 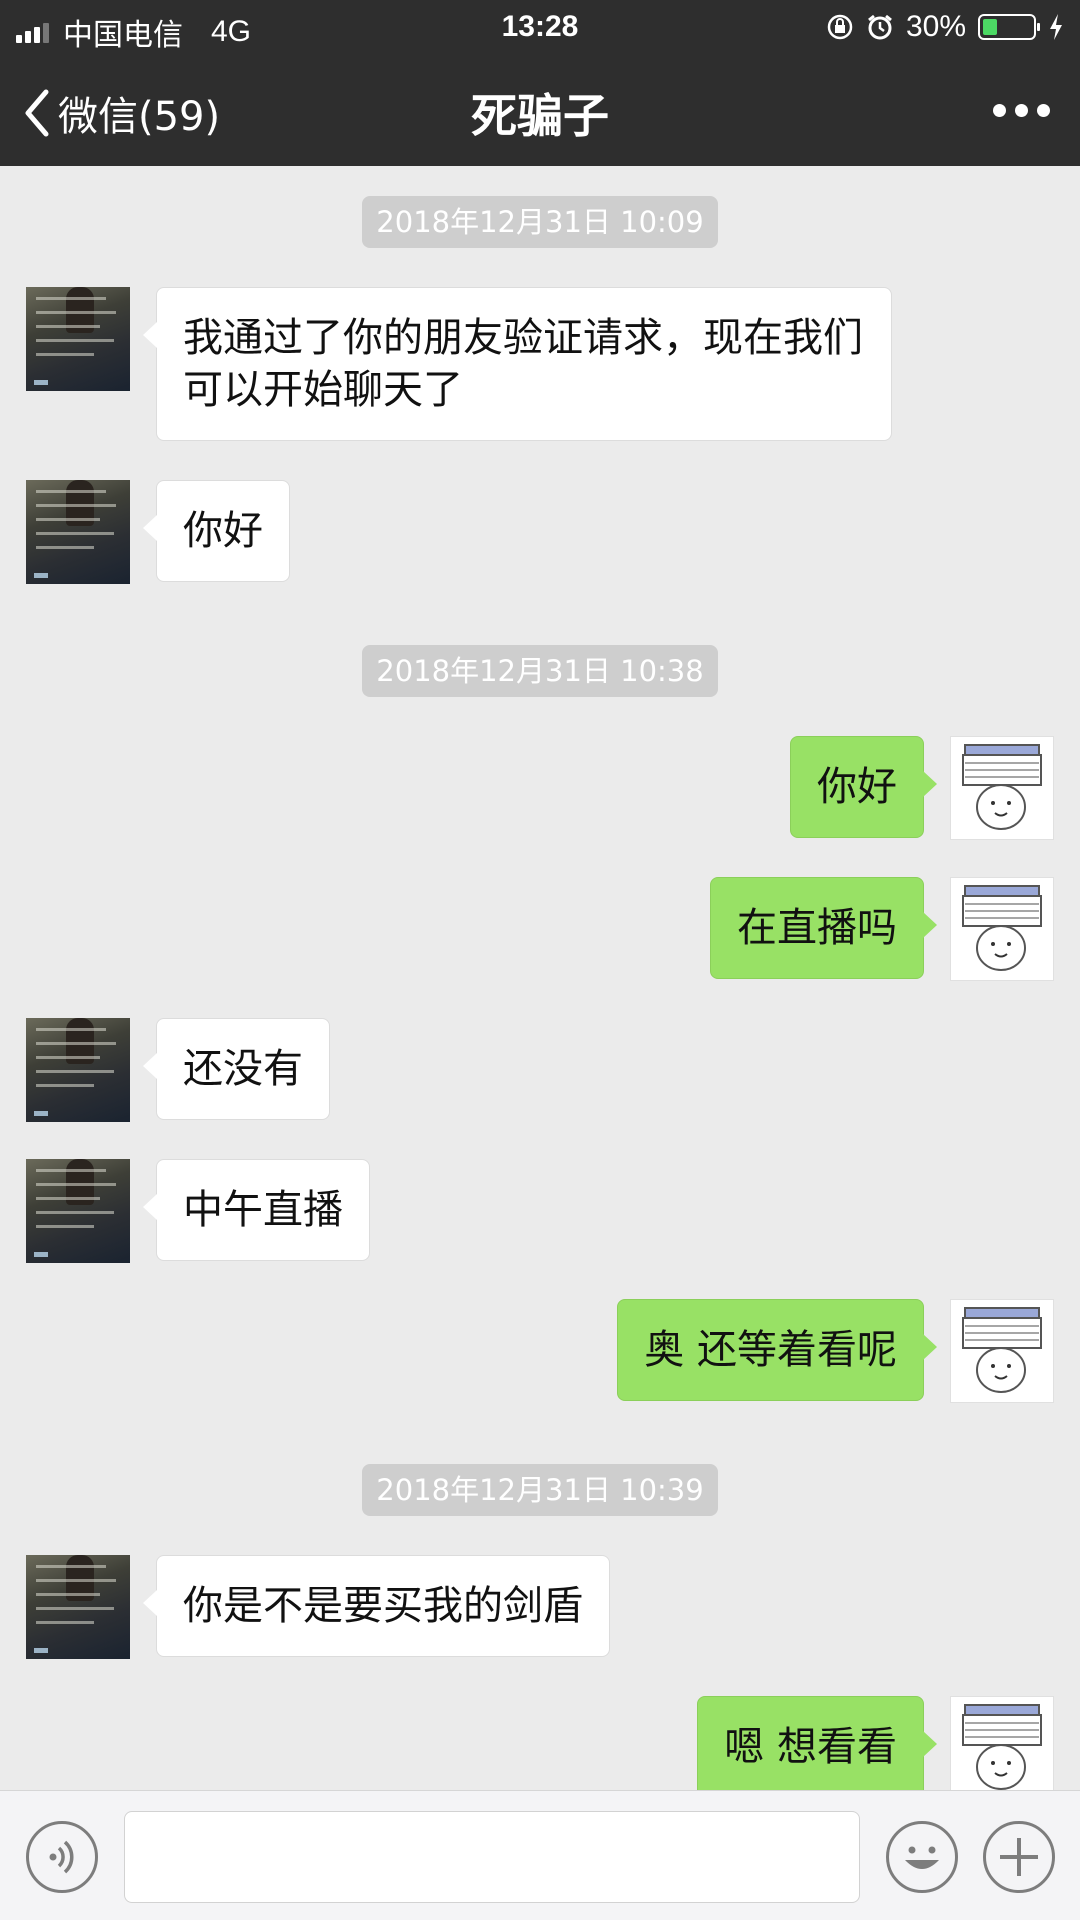 I want to click on nav-bar: 微信(59) 死骗子, so click(x=540, y=110).